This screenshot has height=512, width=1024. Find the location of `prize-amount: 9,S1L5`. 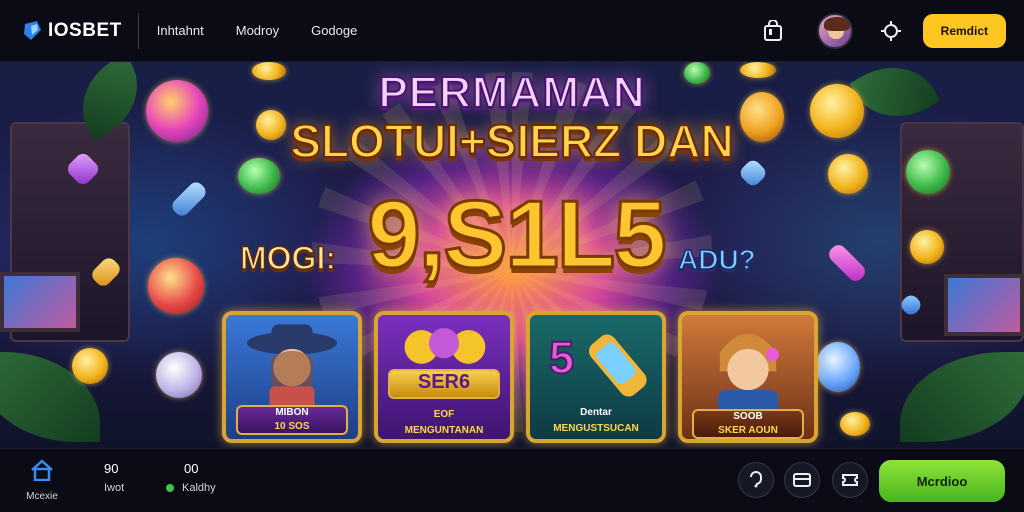

prize-amount: 9,S1L5 is located at coordinates (517, 235).